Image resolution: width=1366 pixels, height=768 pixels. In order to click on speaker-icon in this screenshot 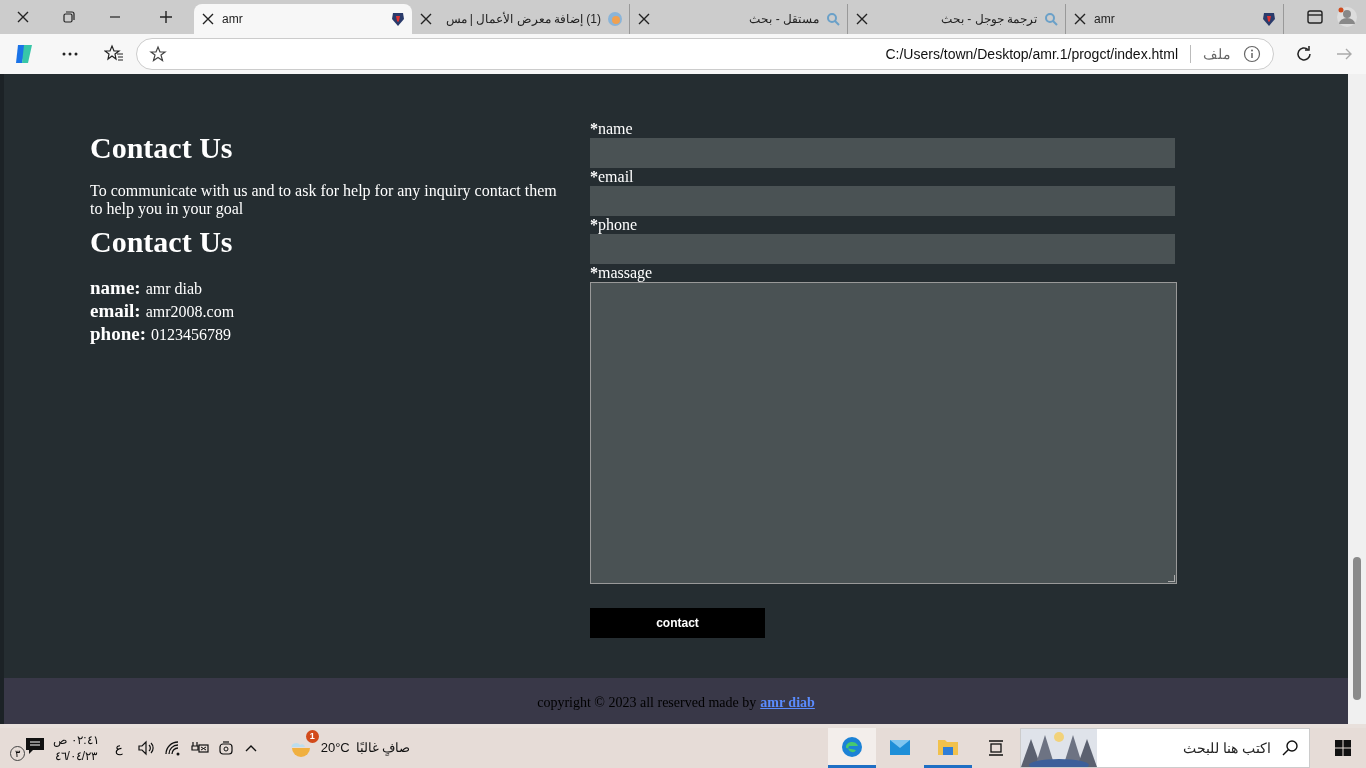, I will do `click(145, 748)`.